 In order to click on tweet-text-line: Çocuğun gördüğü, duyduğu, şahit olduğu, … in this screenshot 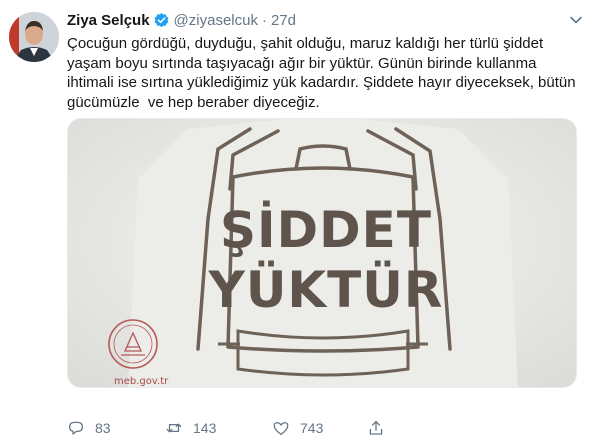, I will do `click(305, 43)`.